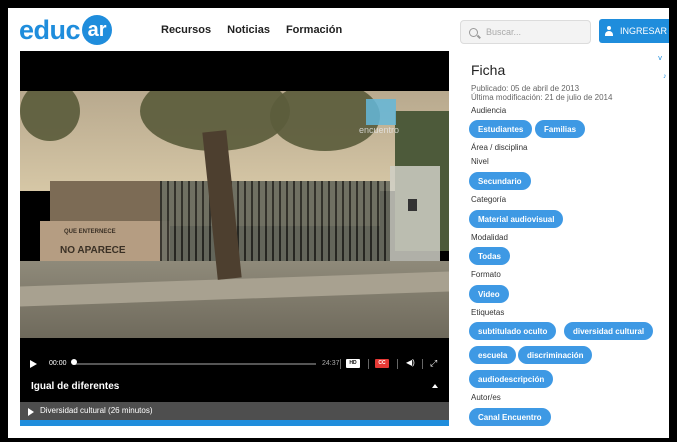 This screenshot has height=442, width=677. Describe the element at coordinates (248, 30) in the screenshot. I see `nav-noticias: Noticias` at that location.